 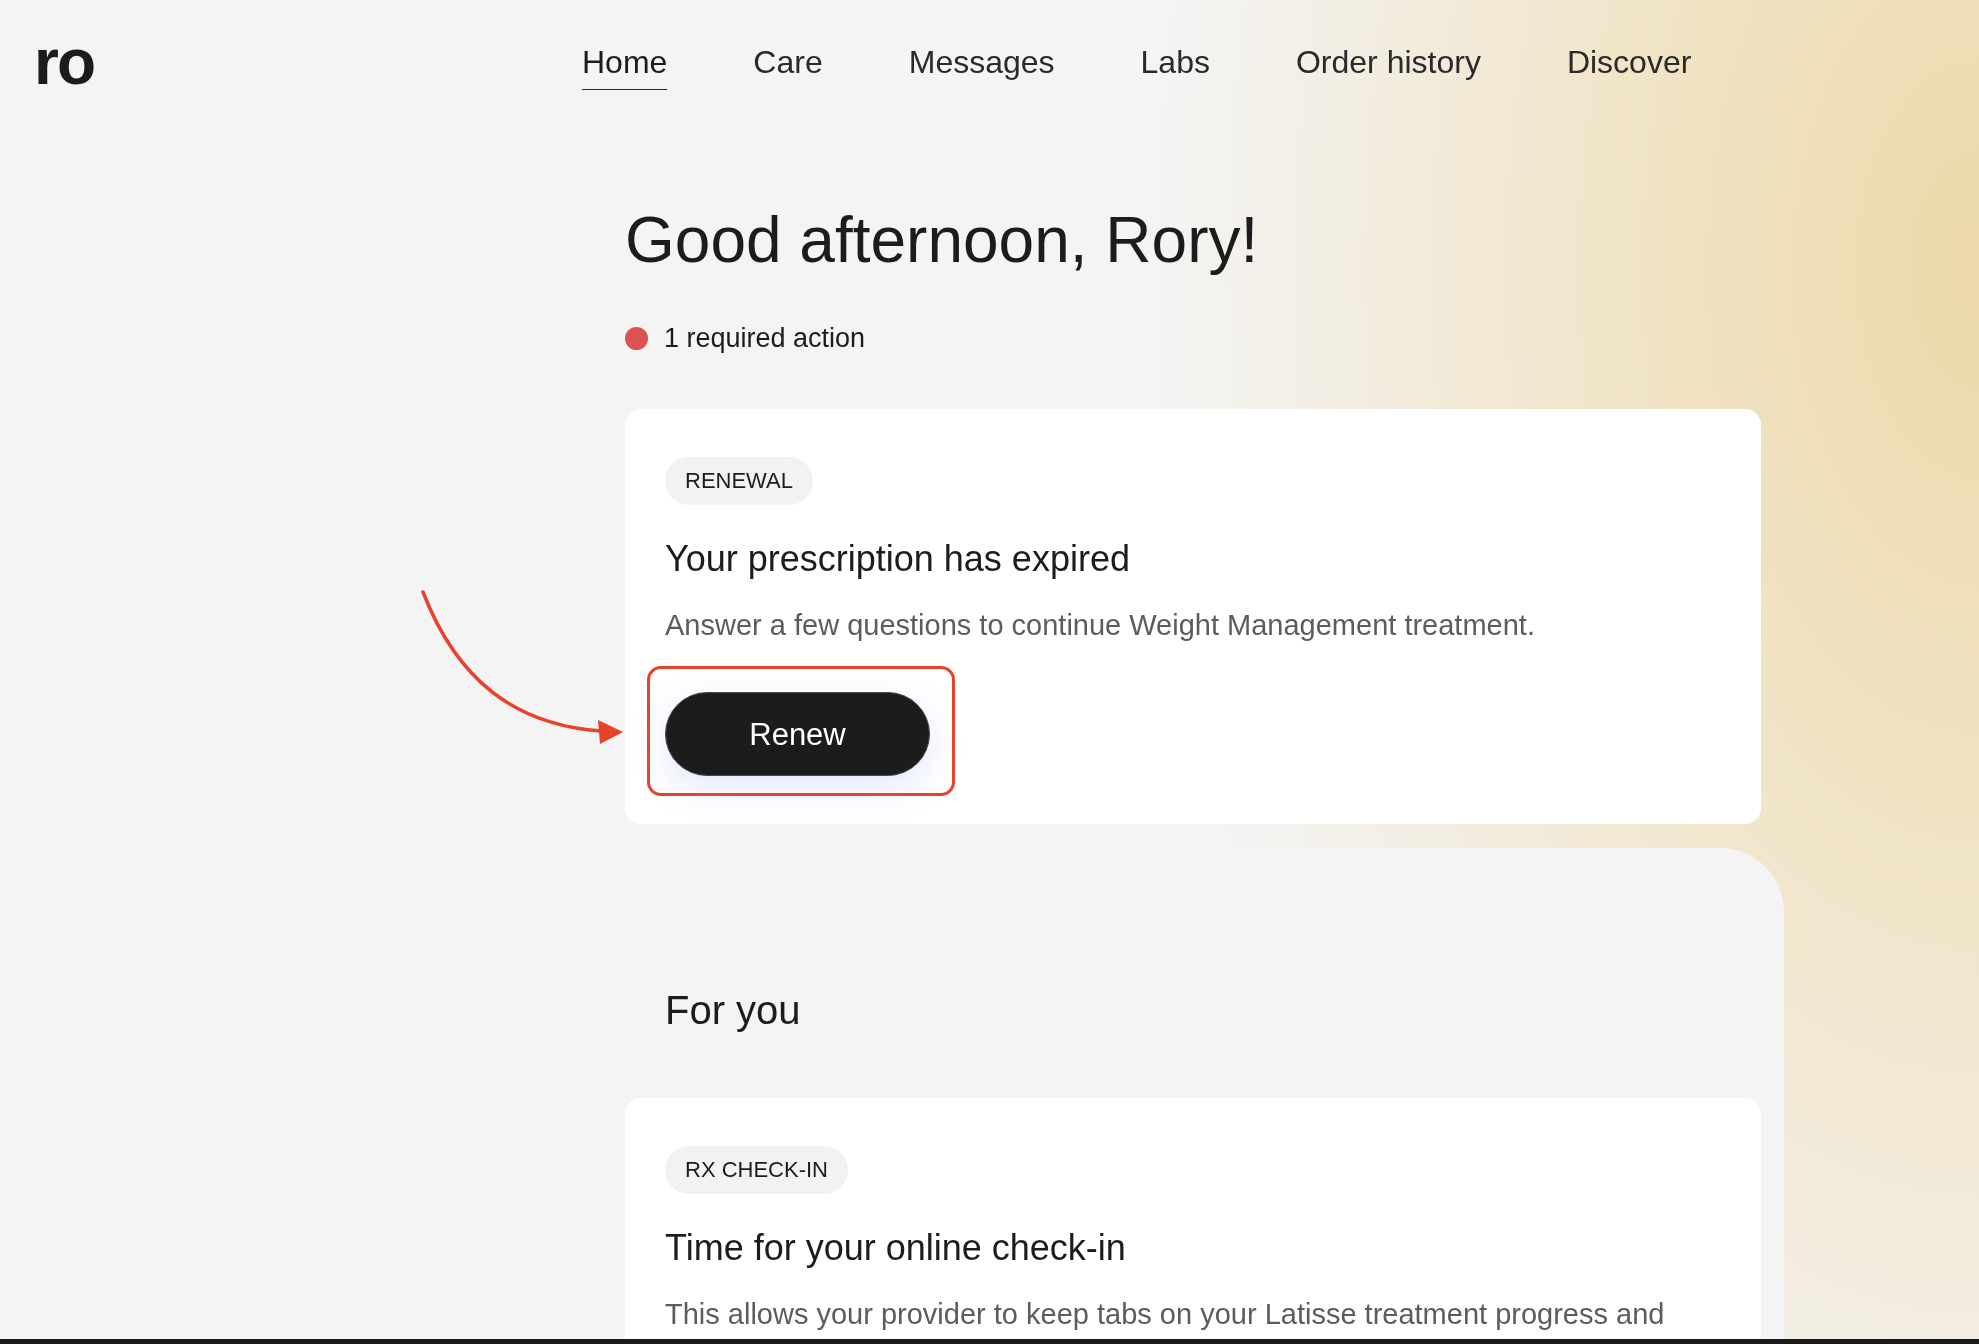 I want to click on required-action-count: 1 required action, so click(x=765, y=338).